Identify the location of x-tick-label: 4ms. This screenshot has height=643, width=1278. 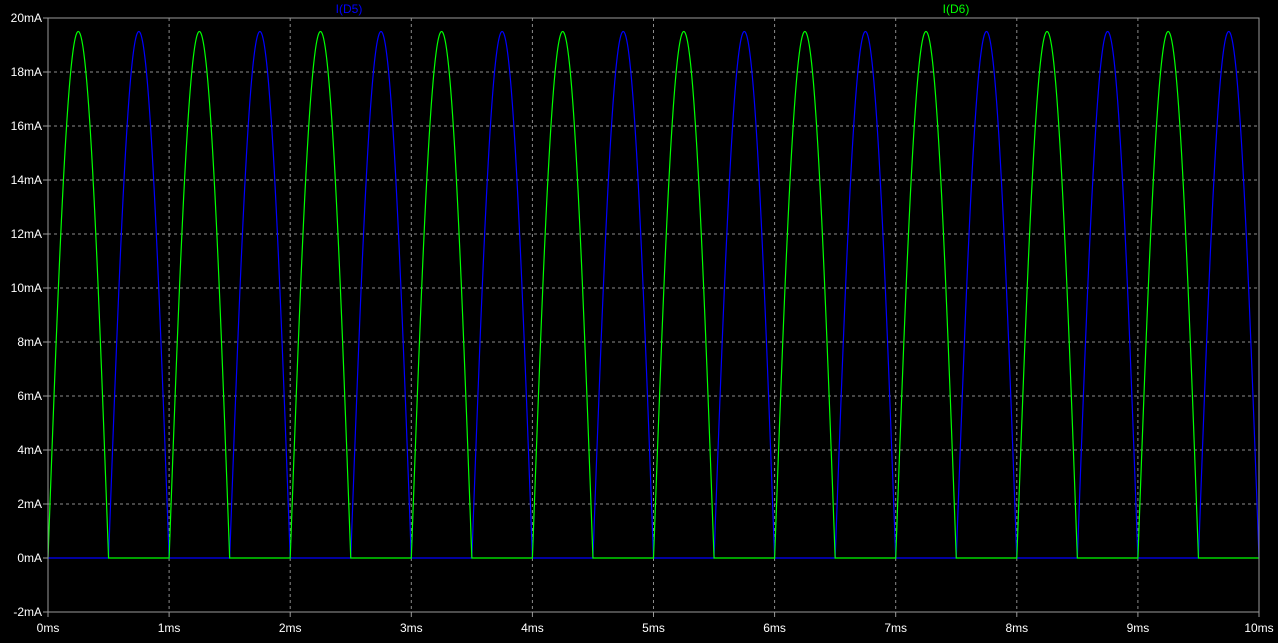
(532, 628).